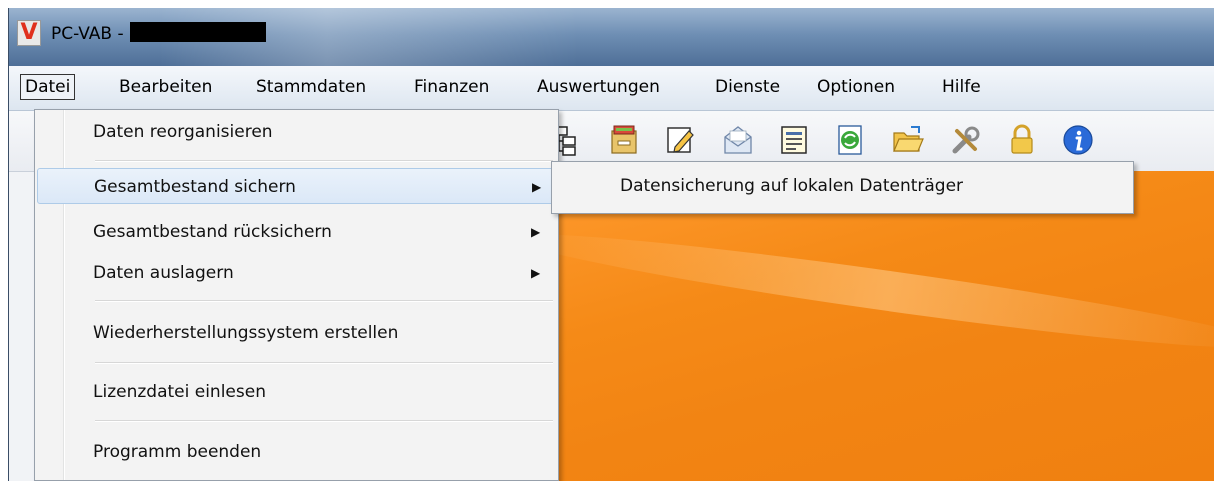 The height and width of the screenshot is (481, 1214). I want to click on menu-gutter, so click(64, 295).